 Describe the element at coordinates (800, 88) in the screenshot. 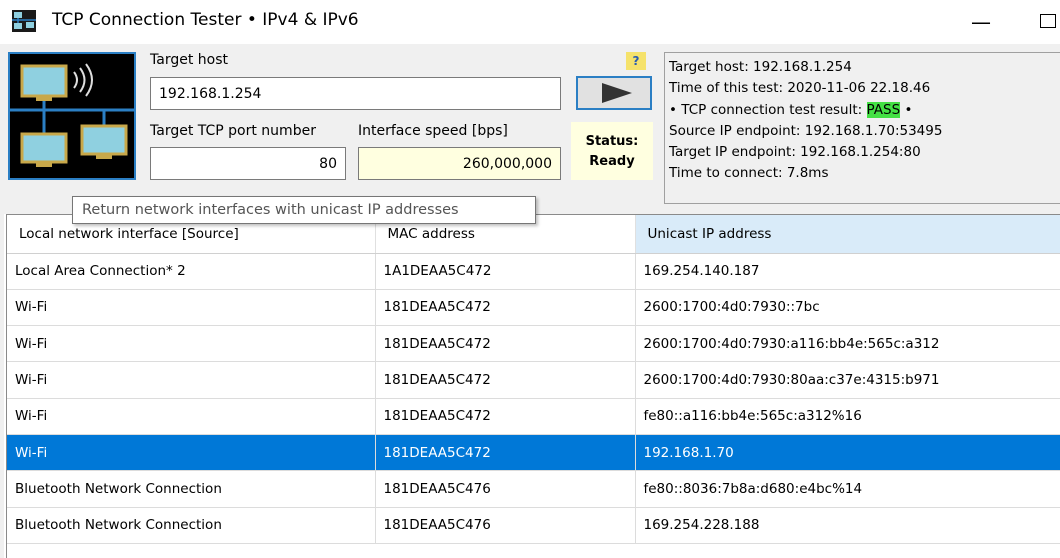

I see `result-time-of-test: Time of this test: 2020-11-06 22.18.46` at that location.